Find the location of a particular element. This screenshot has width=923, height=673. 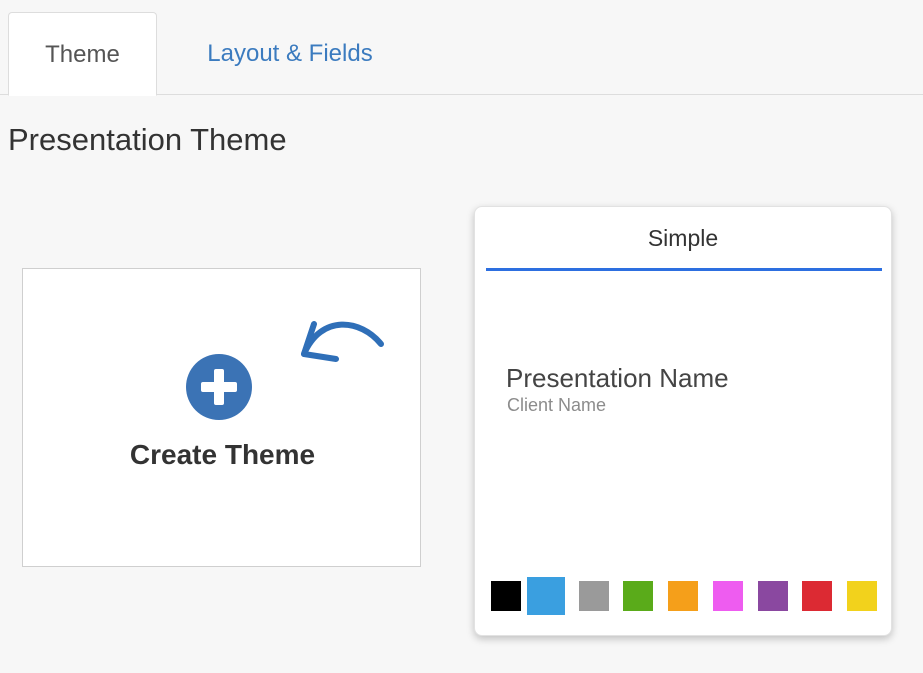

tab-theme: Theme is located at coordinates (82, 54).